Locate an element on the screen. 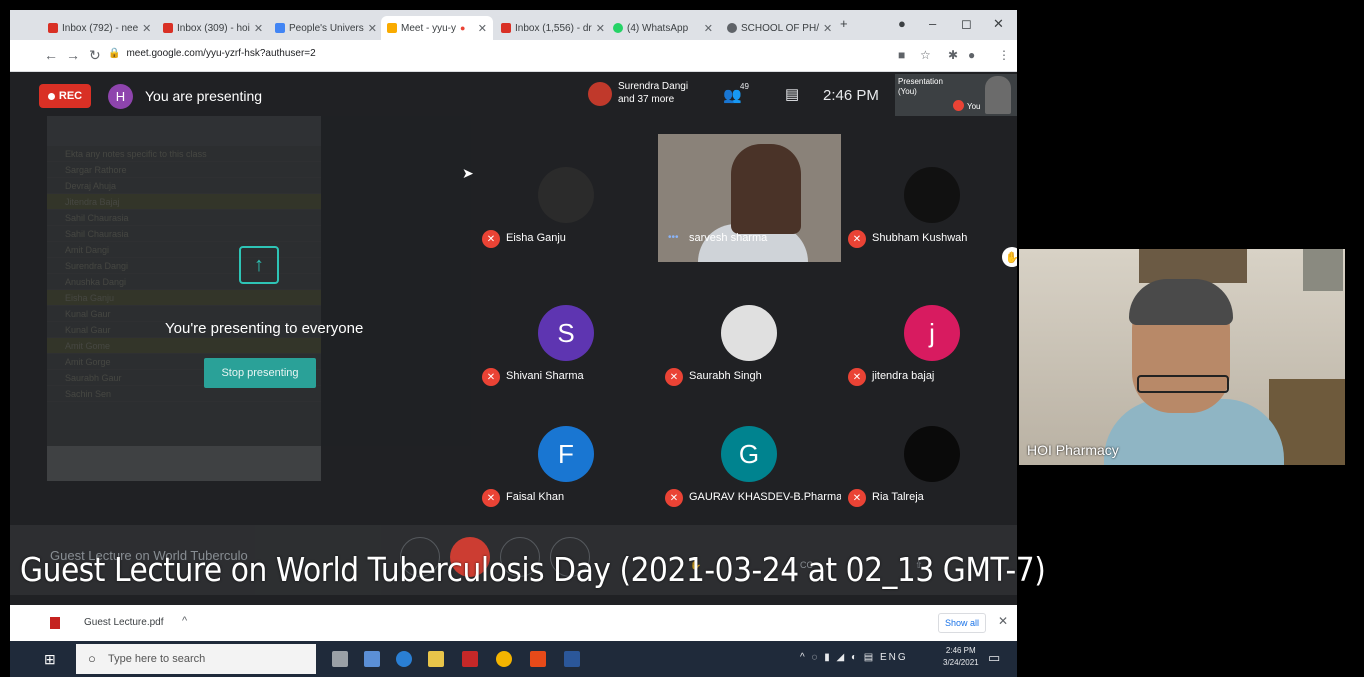  people-count: 49 is located at coordinates (744, 86).